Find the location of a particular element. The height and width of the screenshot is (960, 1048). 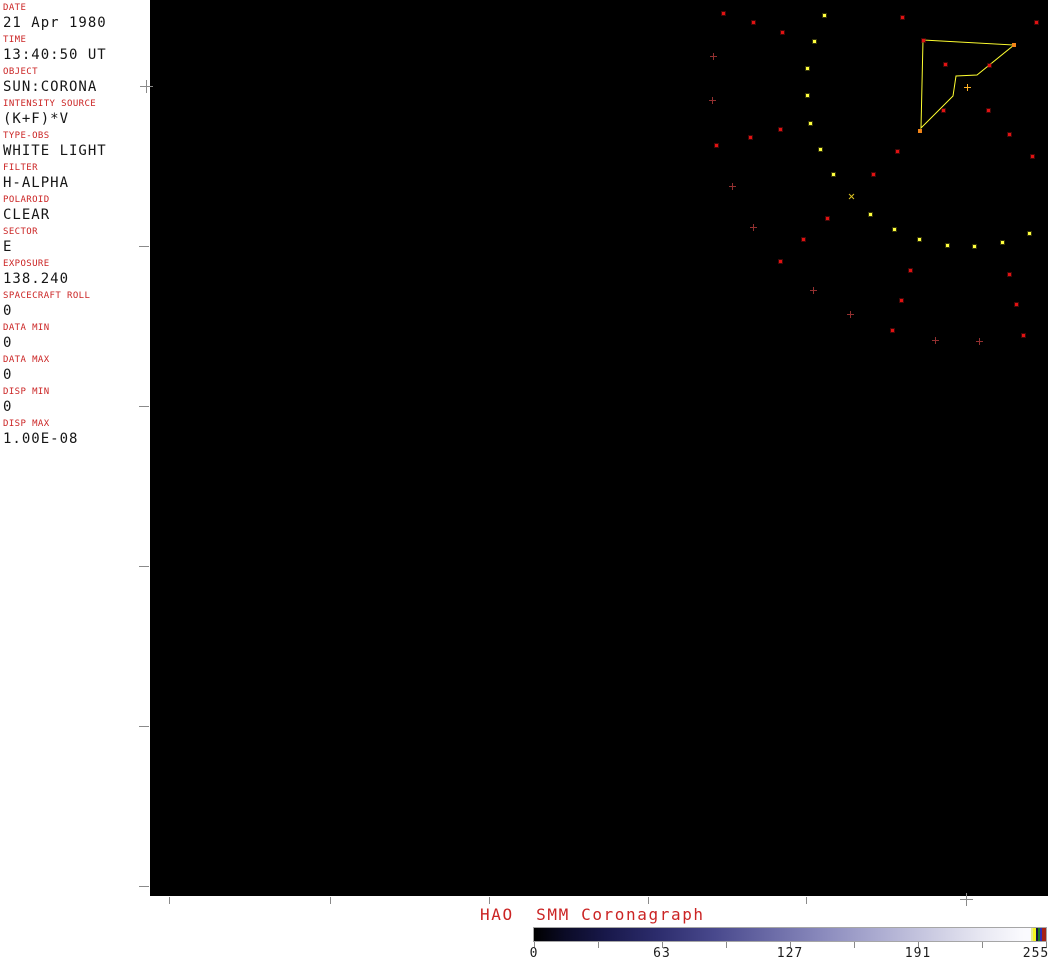

metadata-field-data-min: DATA MIN 0 is located at coordinates (26, 337).